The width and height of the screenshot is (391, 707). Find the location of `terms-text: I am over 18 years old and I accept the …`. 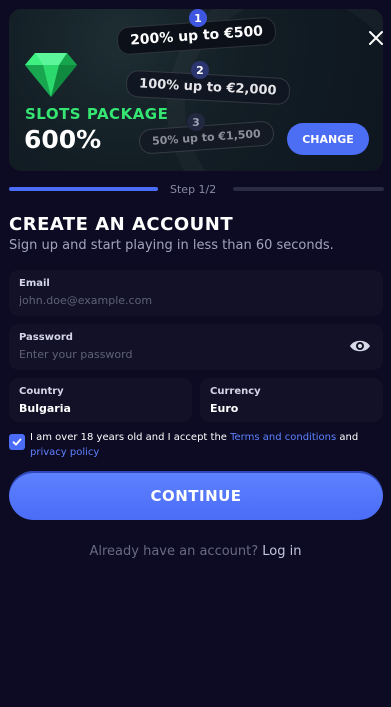

terms-text: I am over 18 years old and I accept the … is located at coordinates (204, 445).